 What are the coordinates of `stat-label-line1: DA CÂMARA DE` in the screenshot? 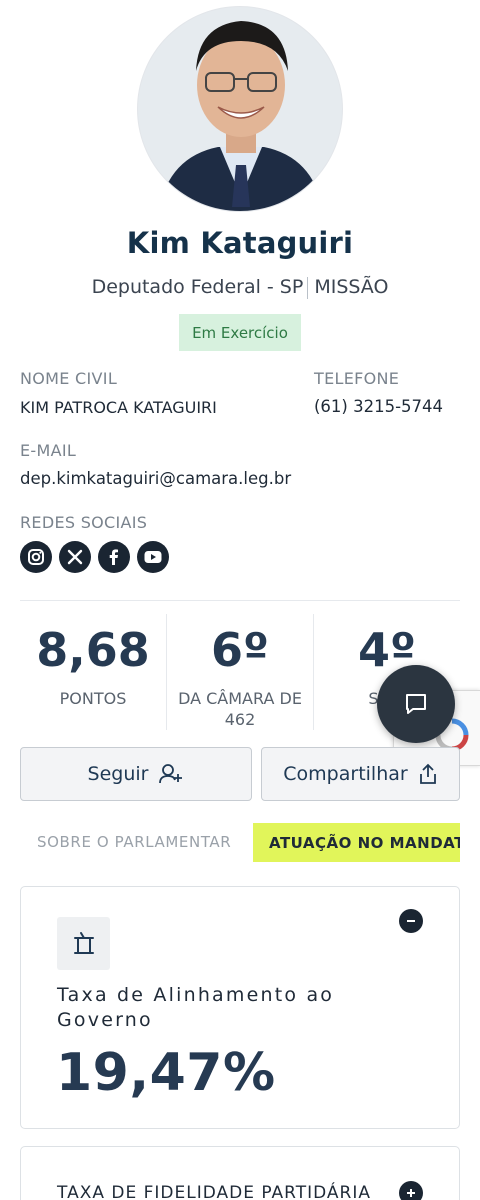 It's located at (240, 698).